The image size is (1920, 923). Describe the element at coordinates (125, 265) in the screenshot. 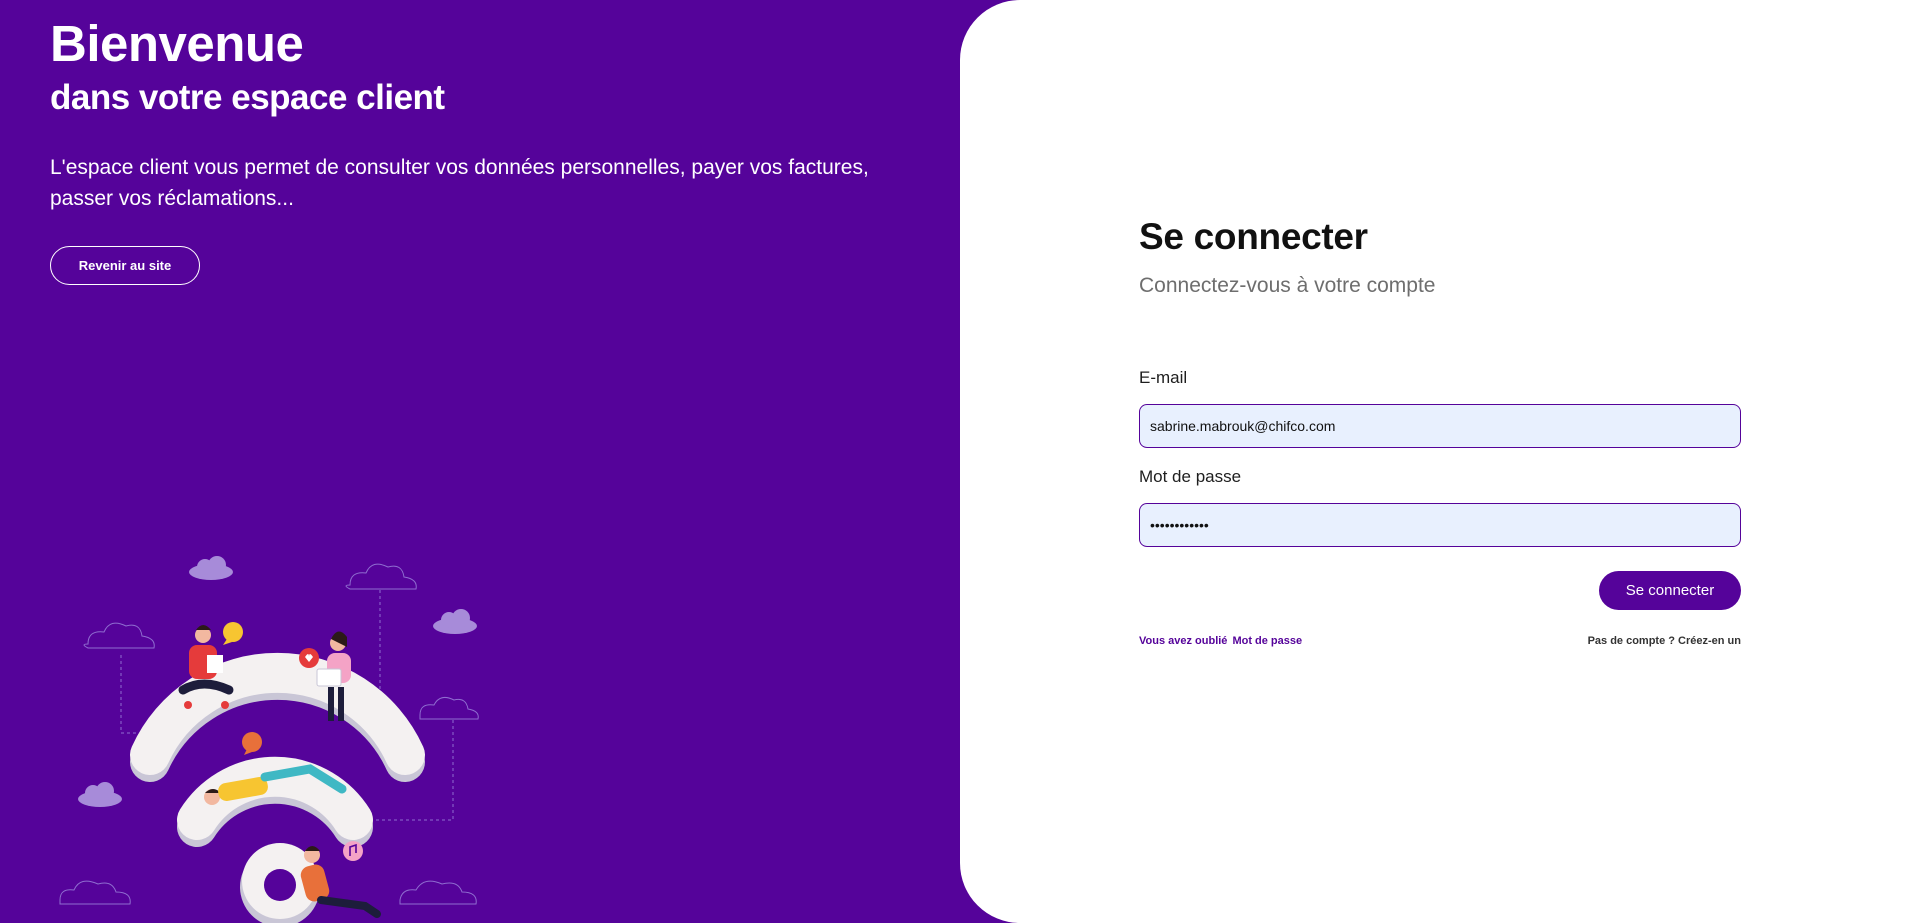

I see `back-to-site-button: Revenir au site` at that location.